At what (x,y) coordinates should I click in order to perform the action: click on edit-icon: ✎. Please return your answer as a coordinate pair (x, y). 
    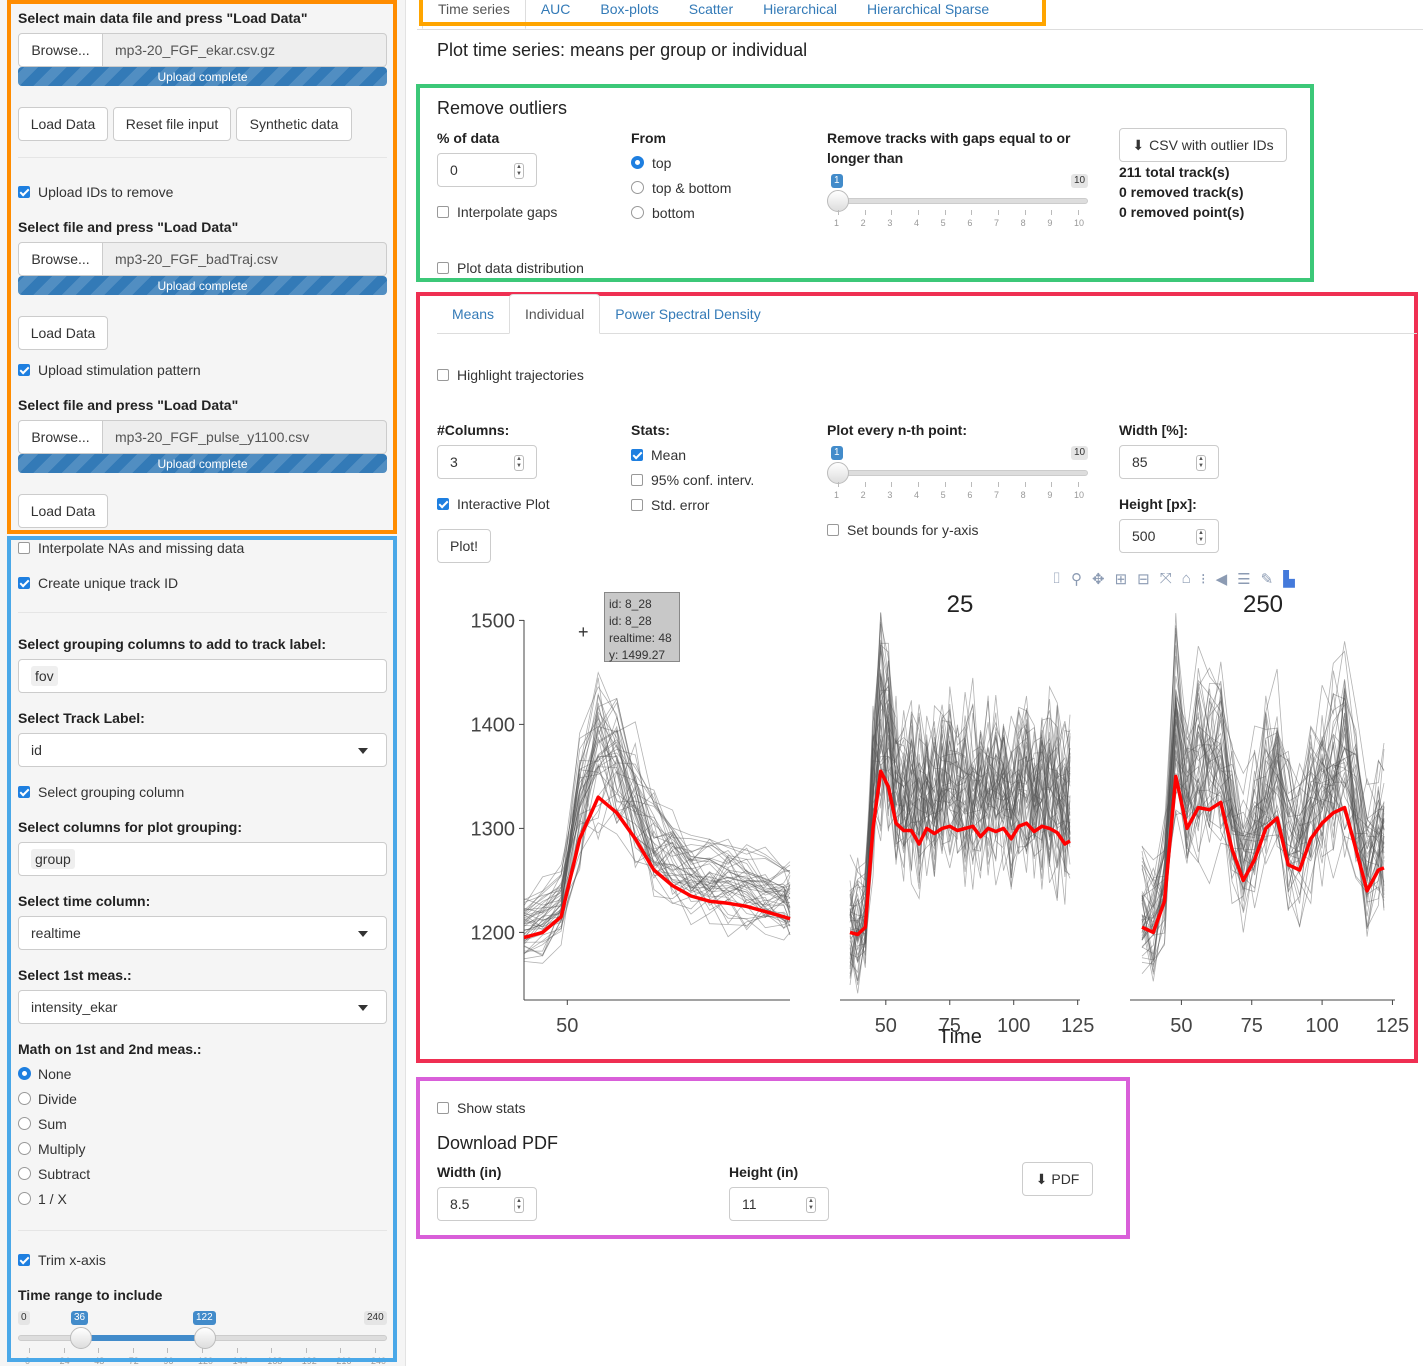
    Looking at the image, I should click on (1267, 580).